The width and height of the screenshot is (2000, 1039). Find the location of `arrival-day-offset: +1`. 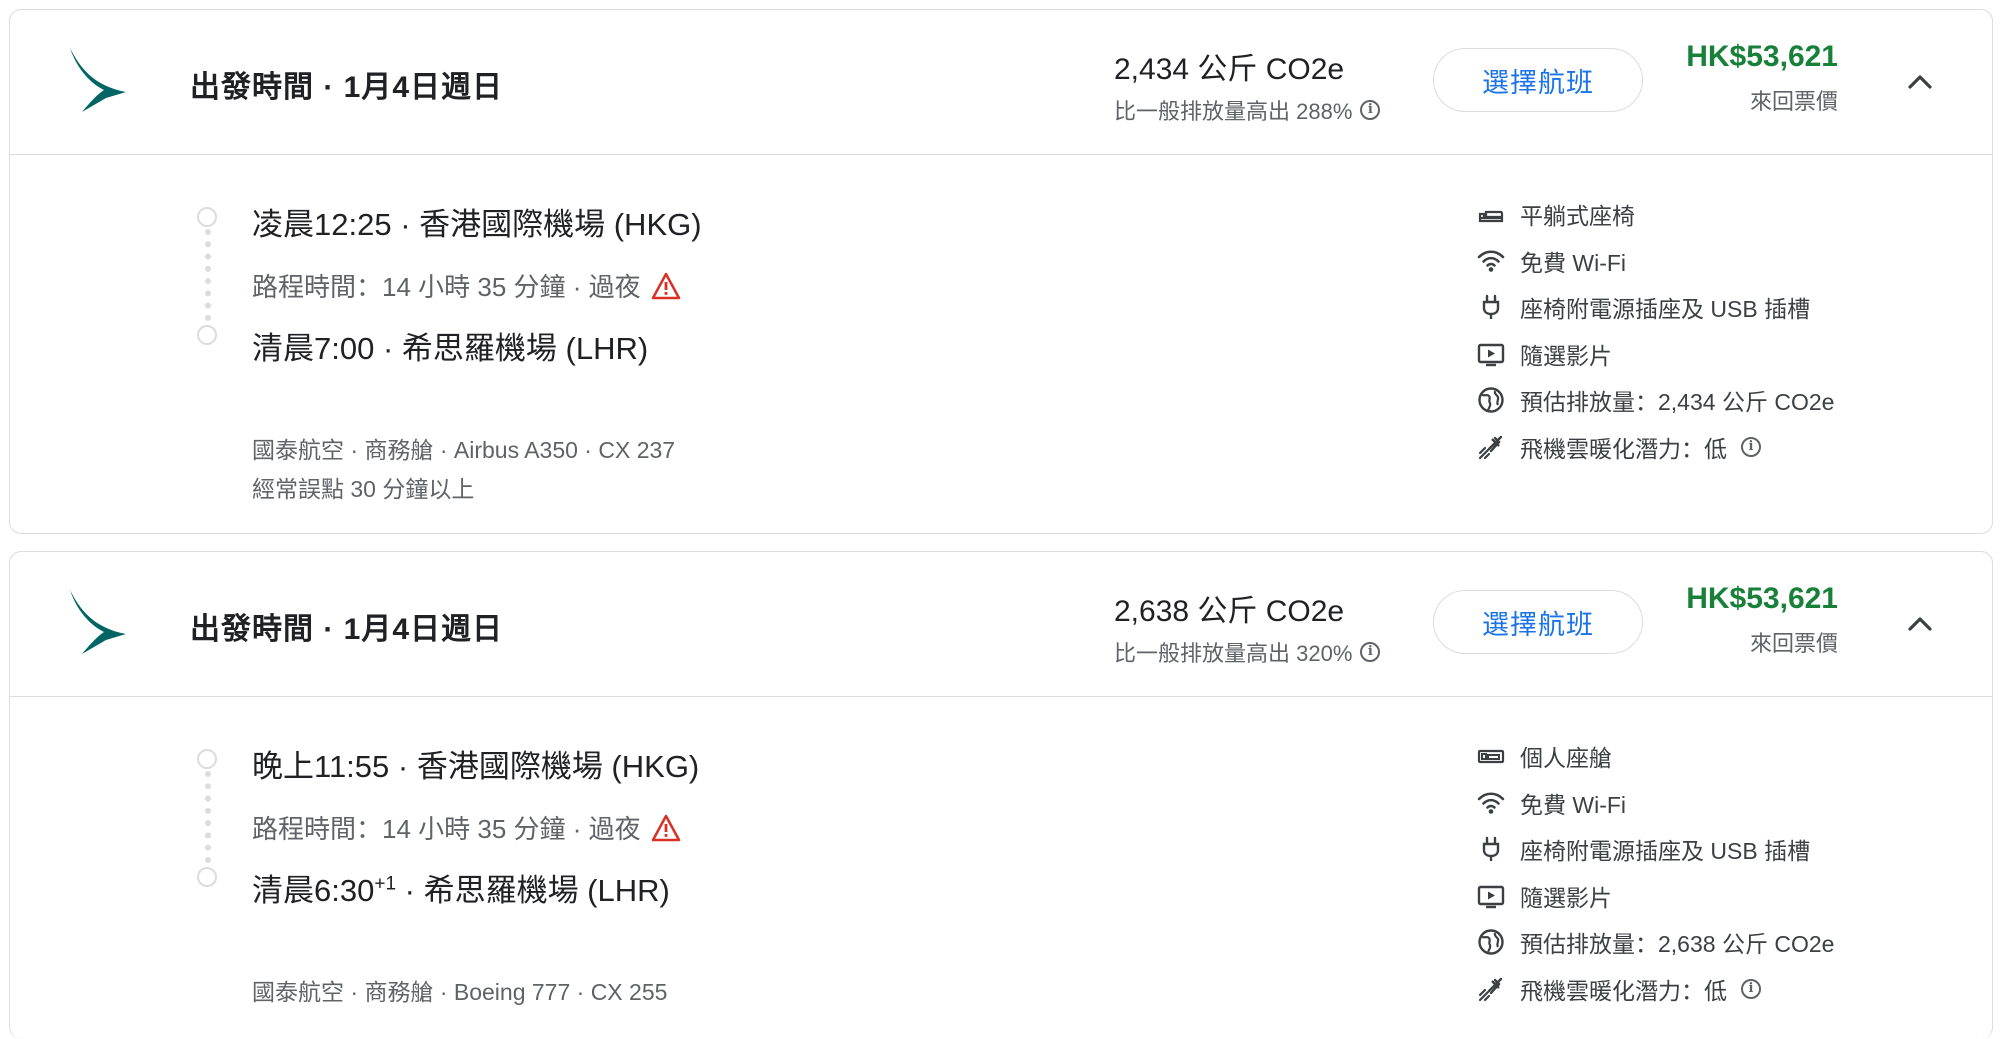

arrival-day-offset: +1 is located at coordinates (385, 884).